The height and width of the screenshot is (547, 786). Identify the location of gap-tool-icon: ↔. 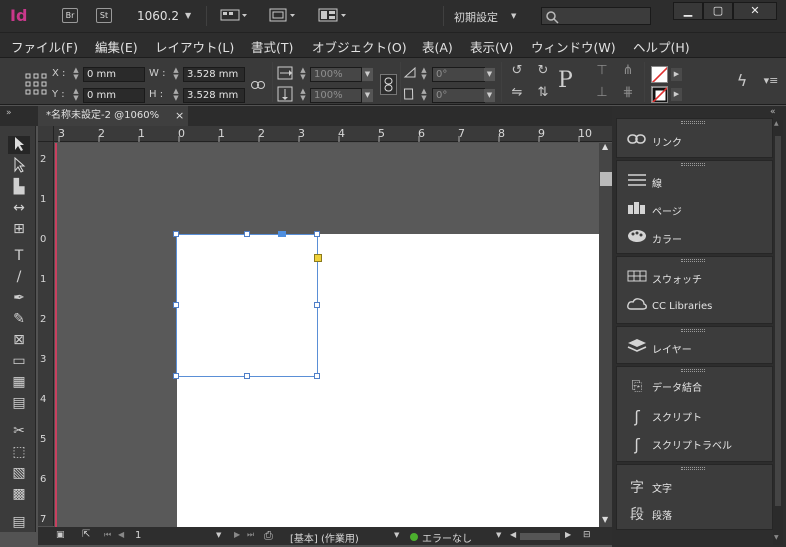
(19, 208).